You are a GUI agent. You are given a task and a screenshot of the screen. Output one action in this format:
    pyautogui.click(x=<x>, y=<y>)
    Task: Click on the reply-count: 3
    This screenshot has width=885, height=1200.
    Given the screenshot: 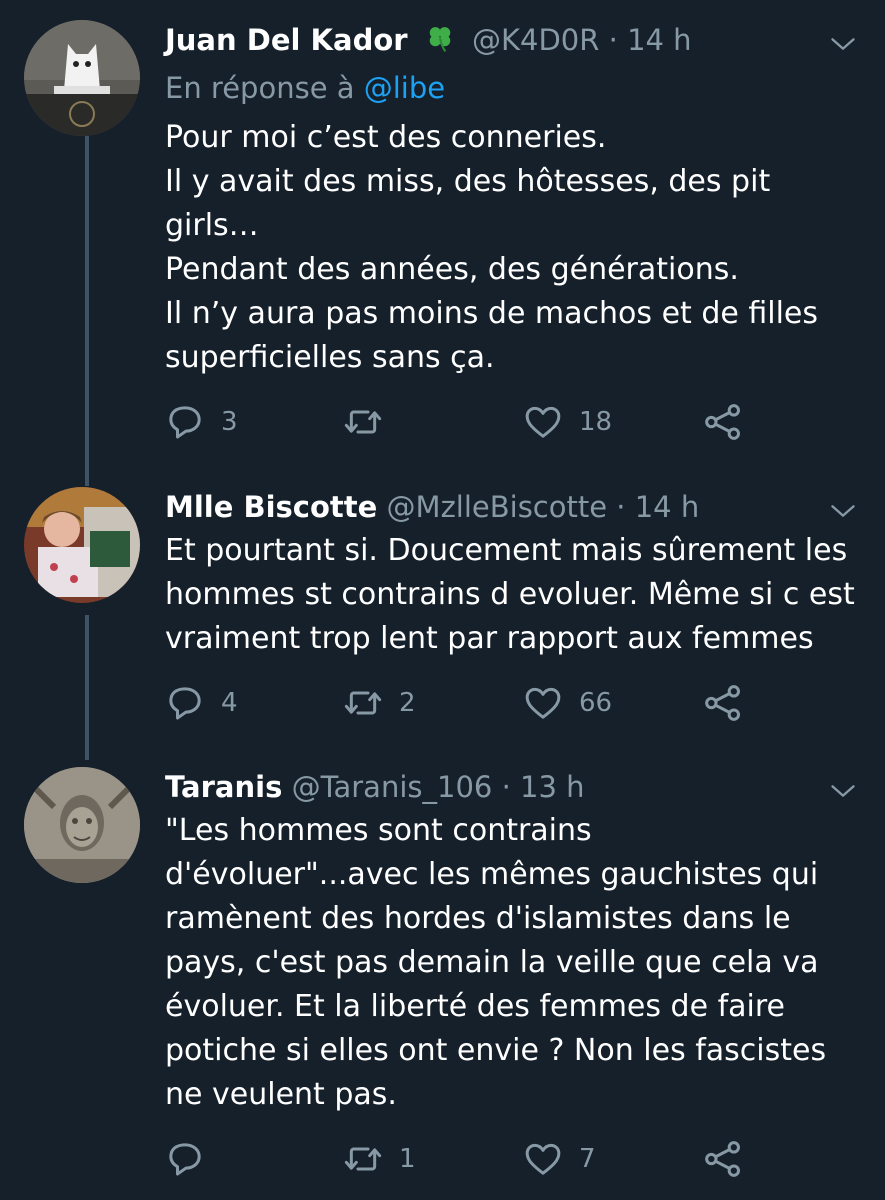 What is the action you would take?
    pyautogui.click(x=229, y=422)
    